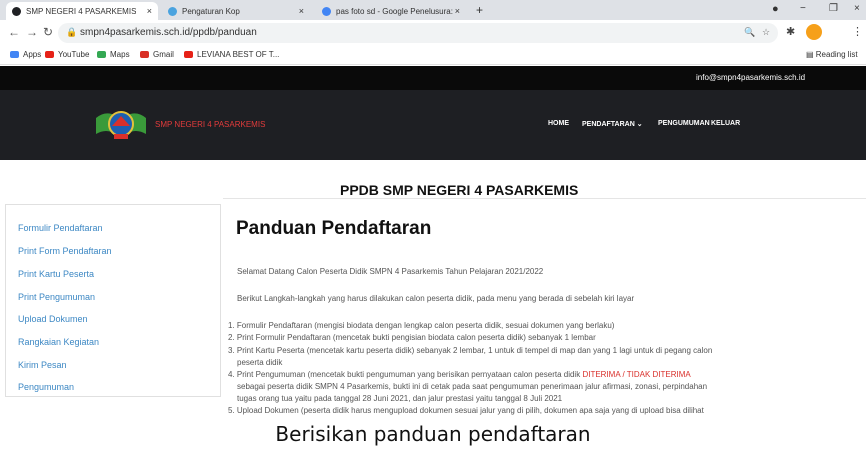 The height and width of the screenshot is (457, 866). What do you see at coordinates (260, 362) in the screenshot?
I see `step-3-cont: peserta didik` at bounding box center [260, 362].